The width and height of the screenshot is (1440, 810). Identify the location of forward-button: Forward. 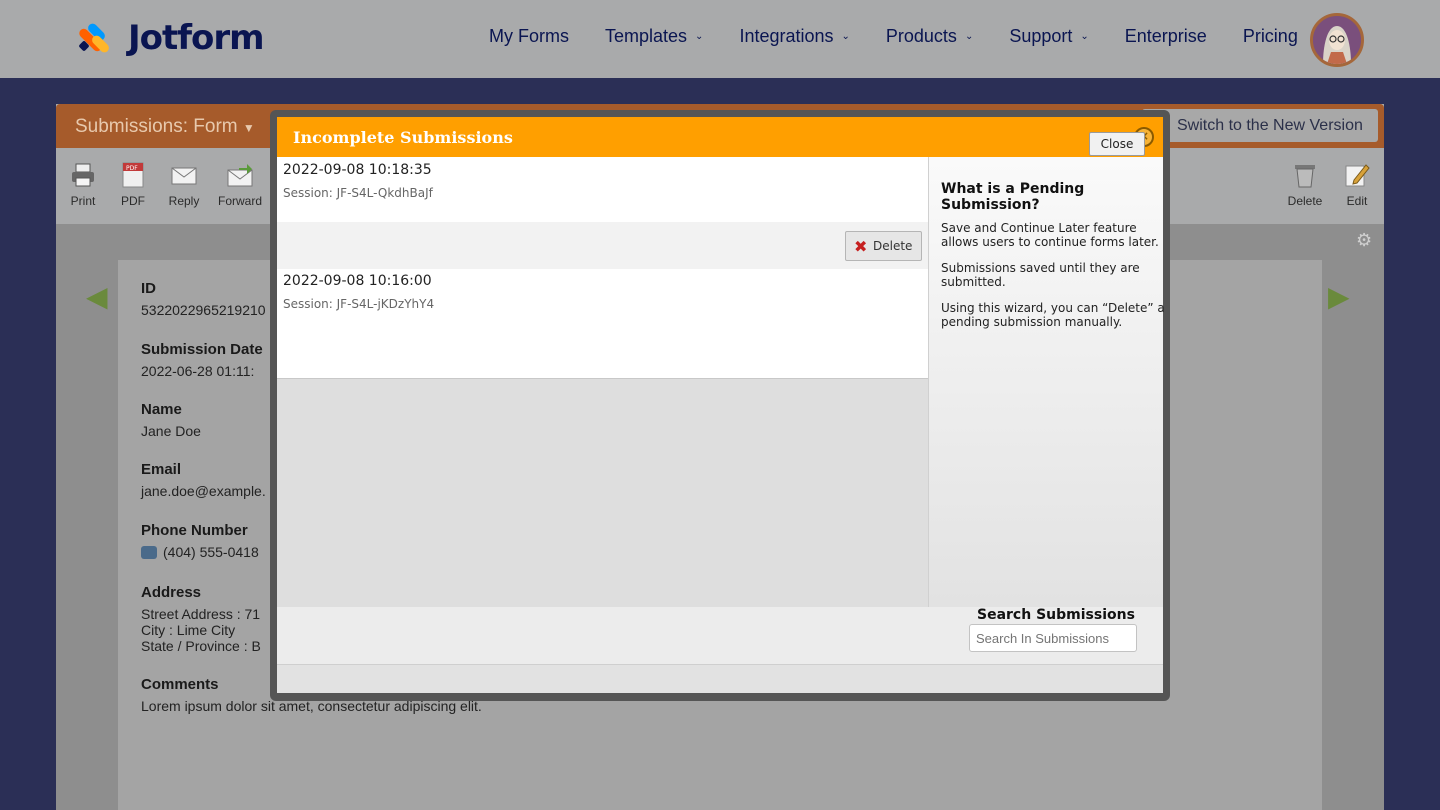
(240, 185).